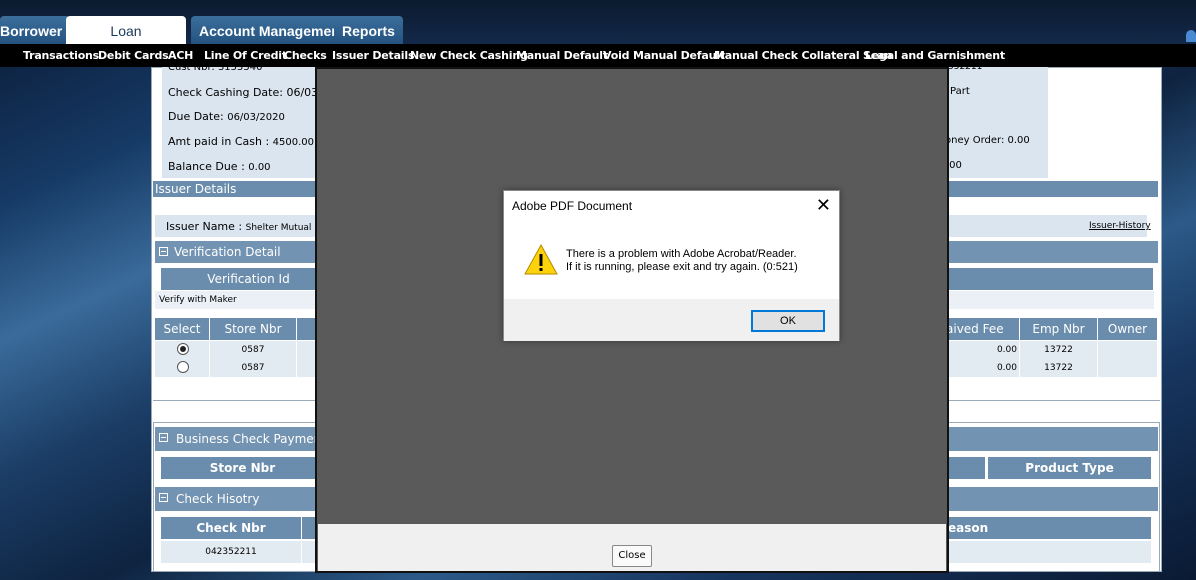 The image size is (1196, 580). Describe the element at coordinates (243, 468) in the screenshot. I see `business-store-nbr-header: Store Nbr` at that location.